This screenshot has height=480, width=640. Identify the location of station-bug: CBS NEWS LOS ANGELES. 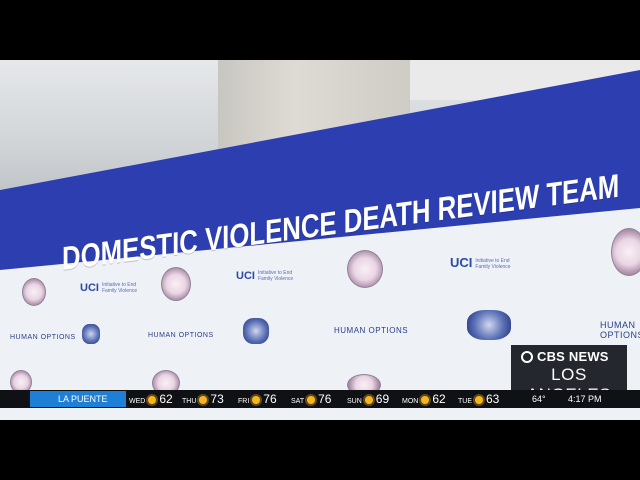
(569, 374).